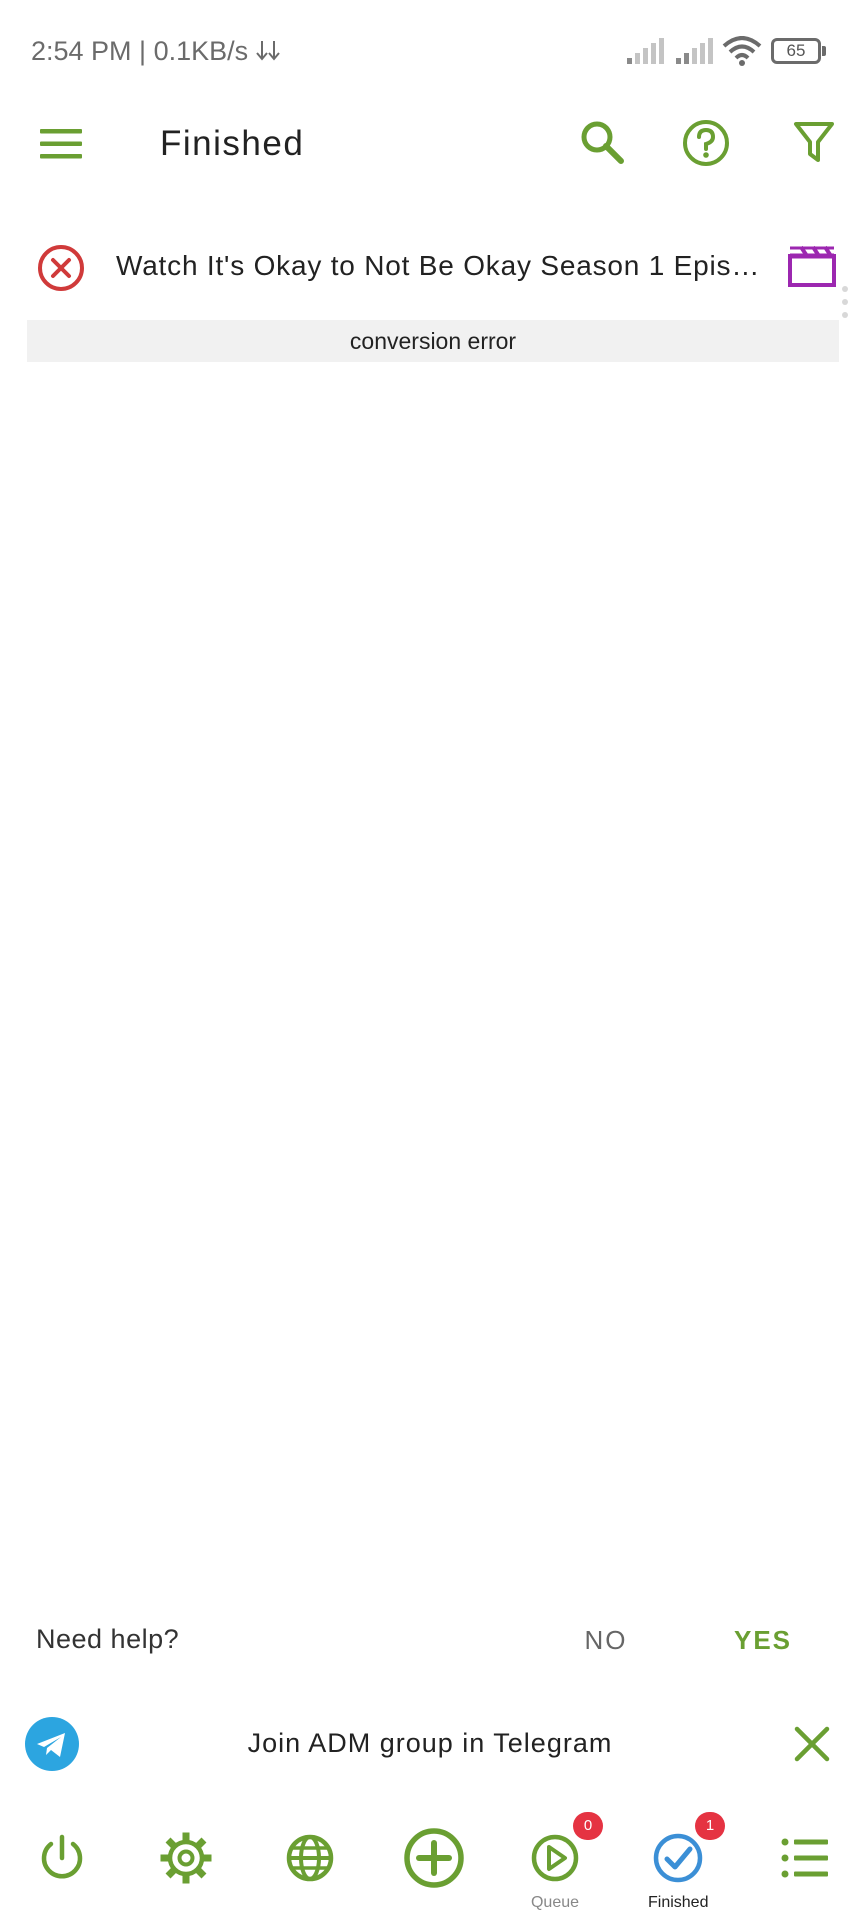  What do you see at coordinates (268, 51) in the screenshot?
I see `data-transfer-icon` at bounding box center [268, 51].